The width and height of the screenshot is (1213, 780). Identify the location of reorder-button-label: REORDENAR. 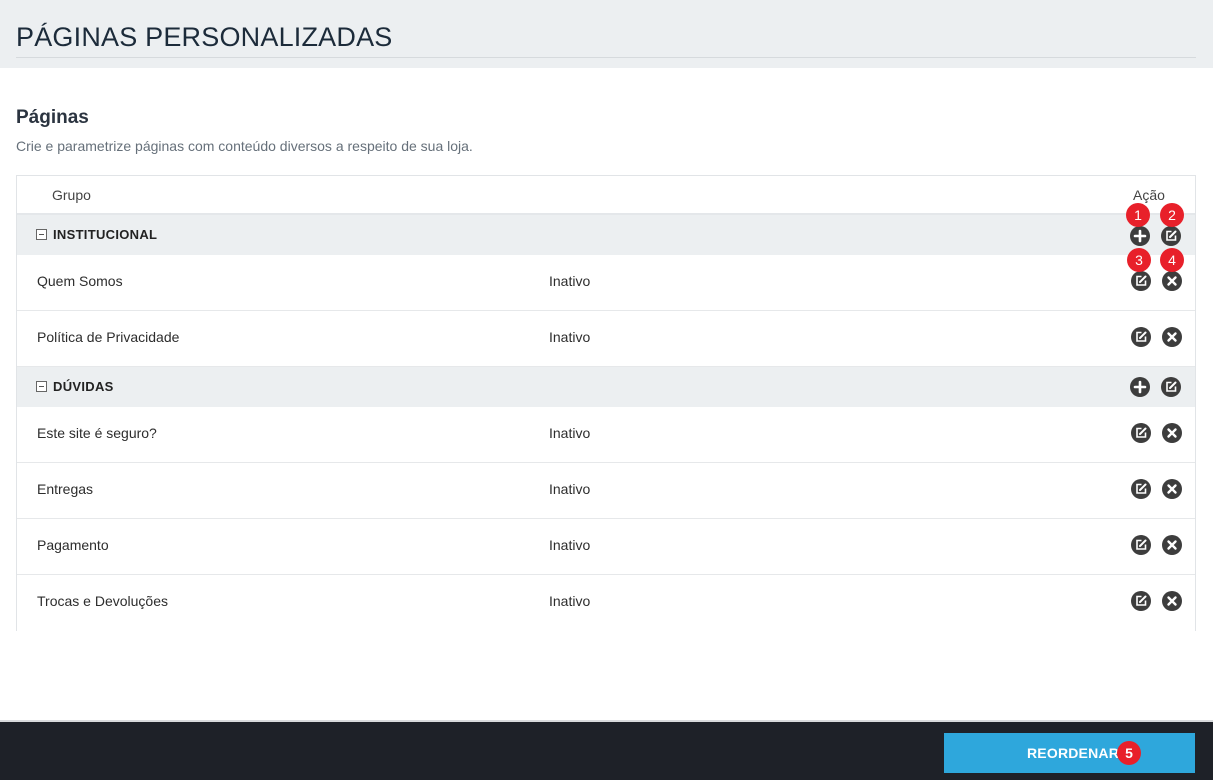
(1073, 753).